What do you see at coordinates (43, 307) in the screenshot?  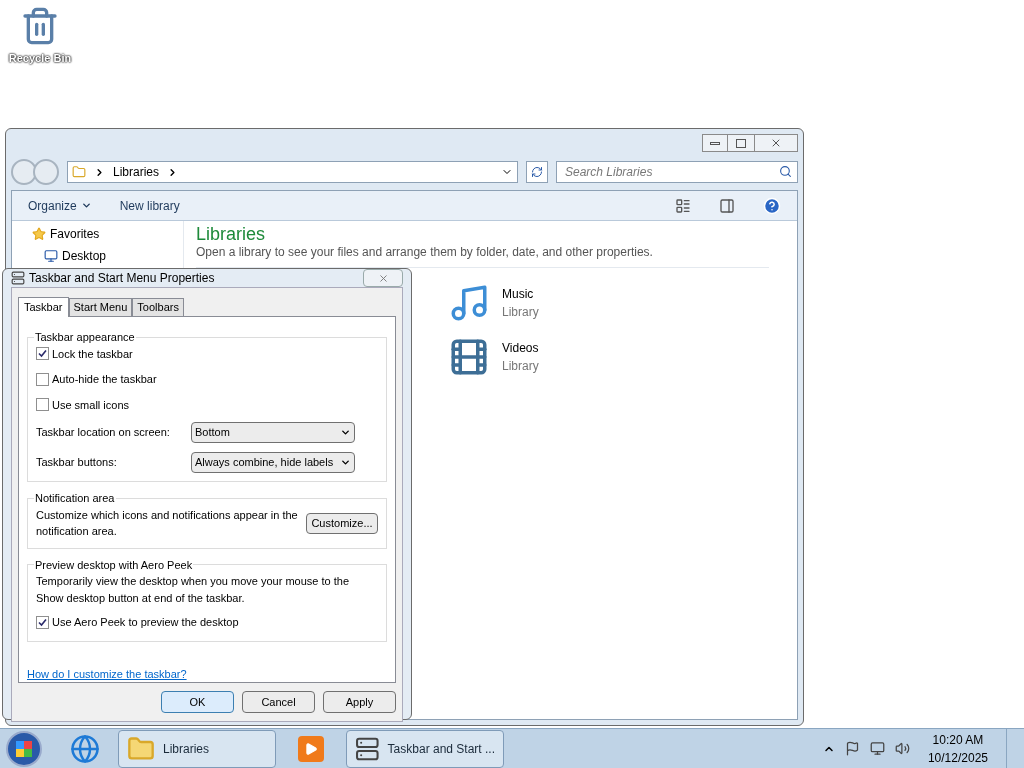 I see `tab: Taskbar` at bounding box center [43, 307].